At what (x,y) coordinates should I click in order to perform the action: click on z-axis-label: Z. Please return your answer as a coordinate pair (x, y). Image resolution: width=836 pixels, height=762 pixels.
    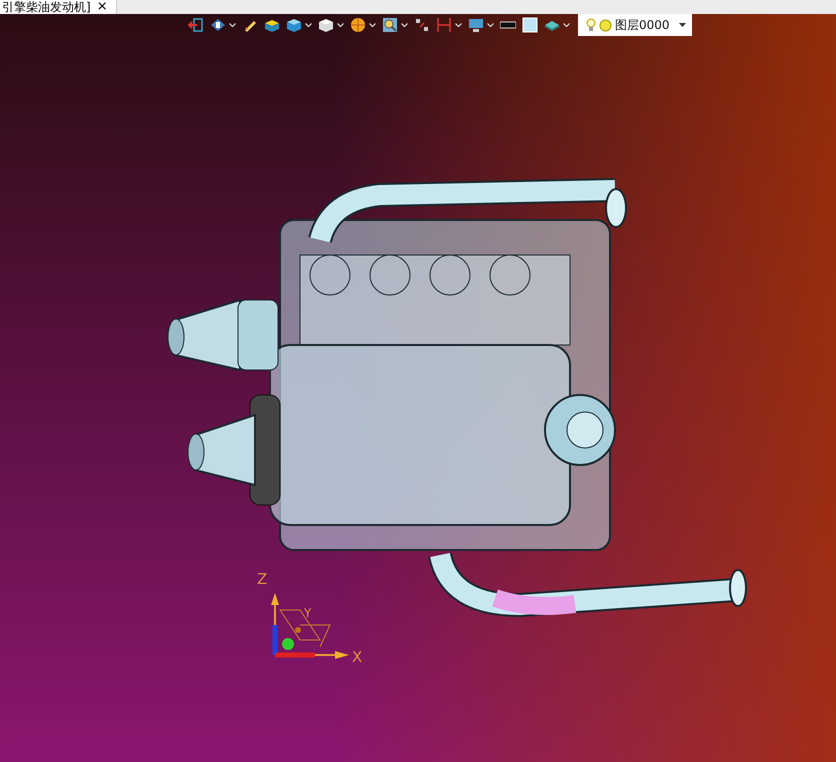
    Looking at the image, I should click on (262, 579).